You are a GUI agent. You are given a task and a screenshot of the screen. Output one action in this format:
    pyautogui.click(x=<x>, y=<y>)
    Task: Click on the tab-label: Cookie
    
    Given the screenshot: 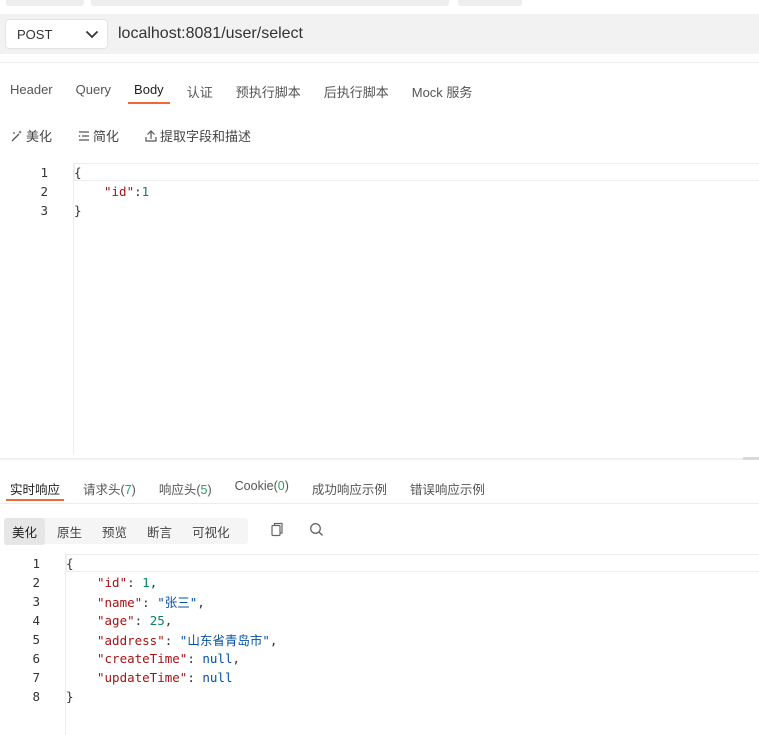 What is the action you would take?
    pyautogui.click(x=254, y=486)
    